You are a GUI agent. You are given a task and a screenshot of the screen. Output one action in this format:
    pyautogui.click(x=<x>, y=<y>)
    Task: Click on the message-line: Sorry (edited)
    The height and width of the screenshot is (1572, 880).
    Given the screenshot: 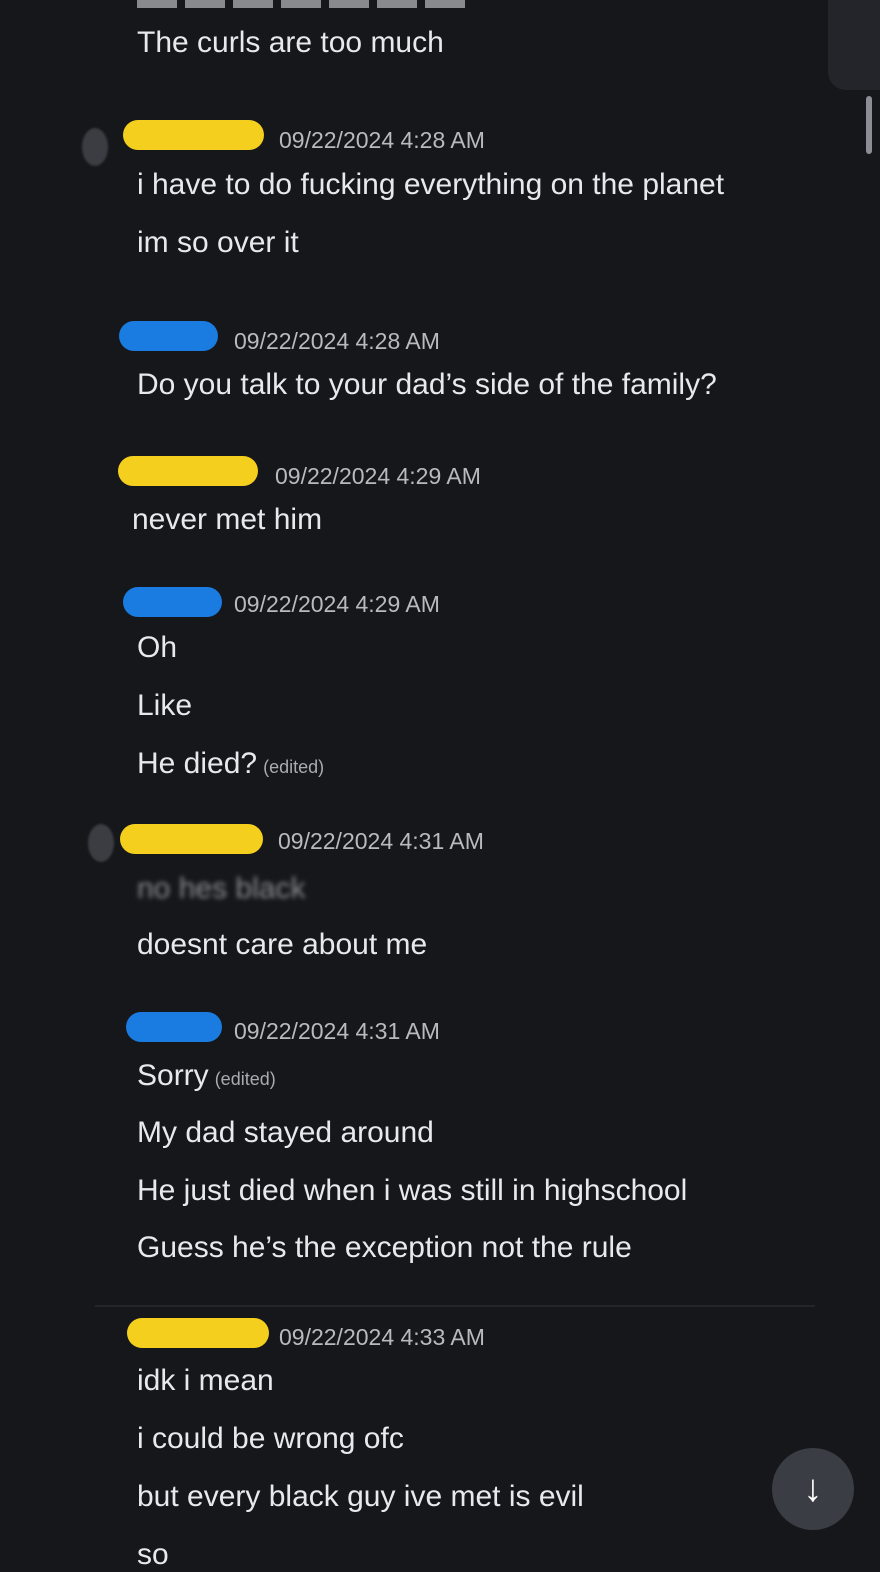 What is the action you would take?
    pyautogui.click(x=206, y=1076)
    